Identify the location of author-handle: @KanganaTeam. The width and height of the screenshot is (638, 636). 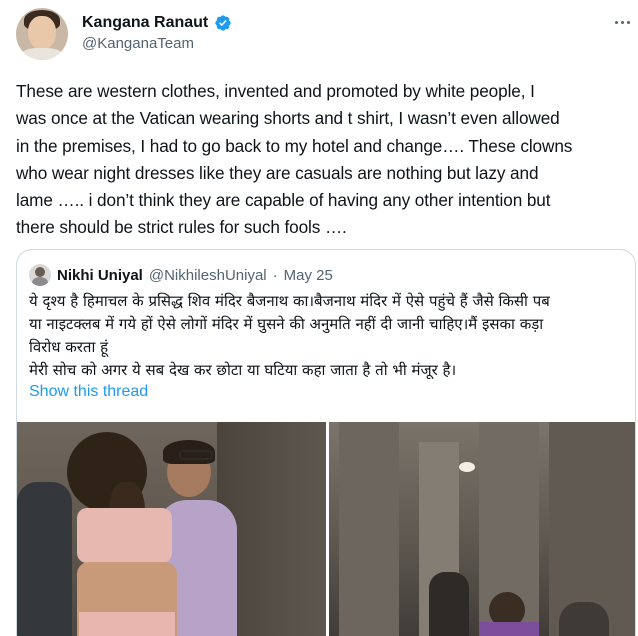
(138, 43).